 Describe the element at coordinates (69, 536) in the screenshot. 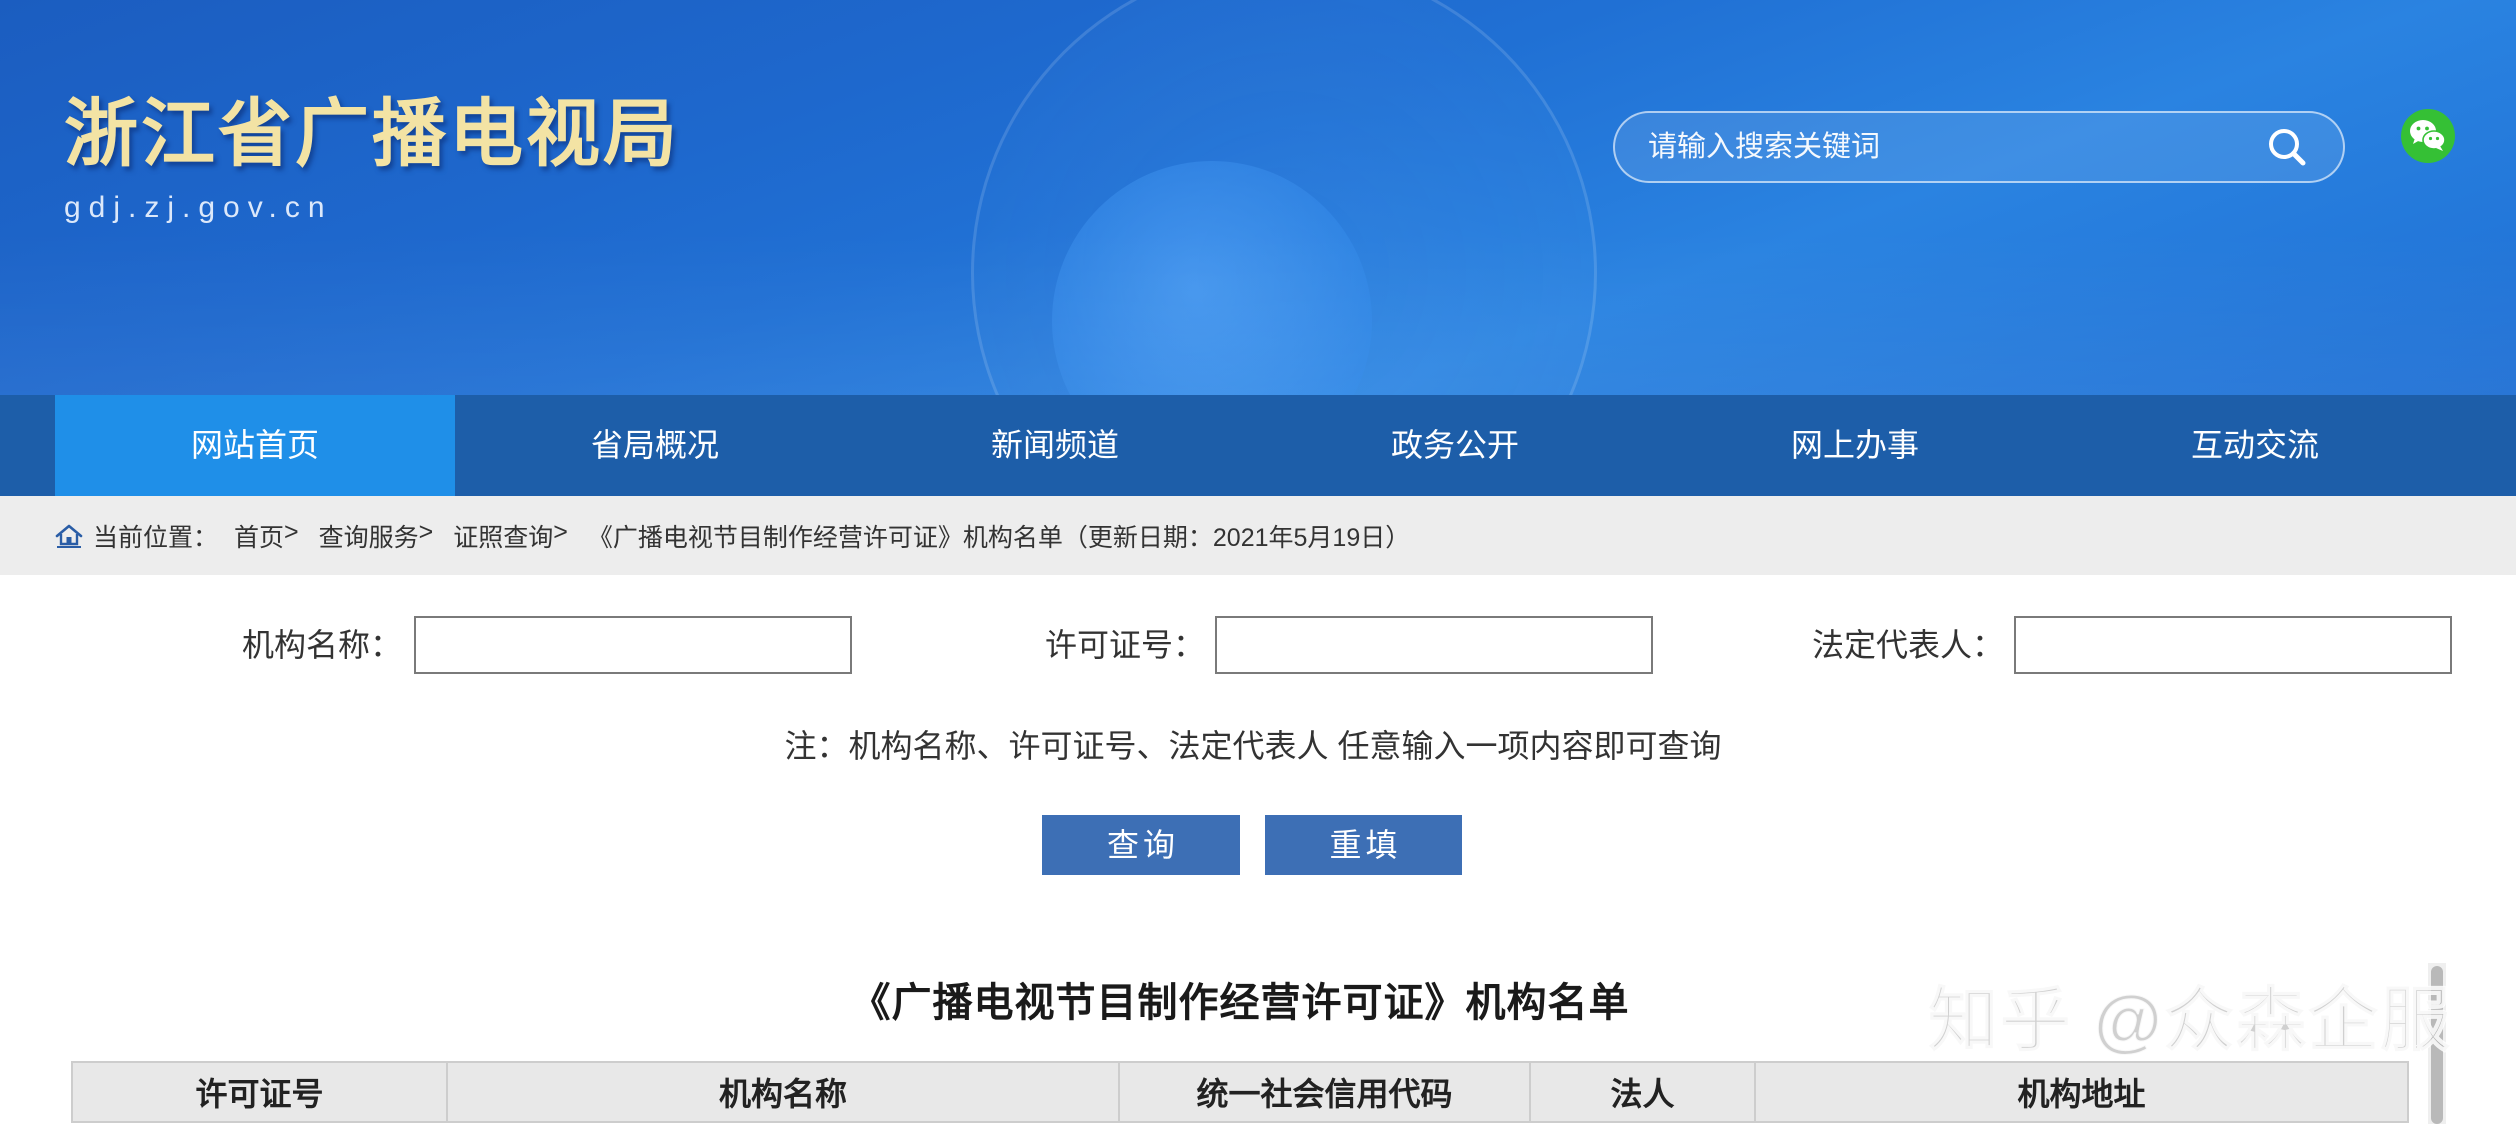

I see `home-icon` at that location.